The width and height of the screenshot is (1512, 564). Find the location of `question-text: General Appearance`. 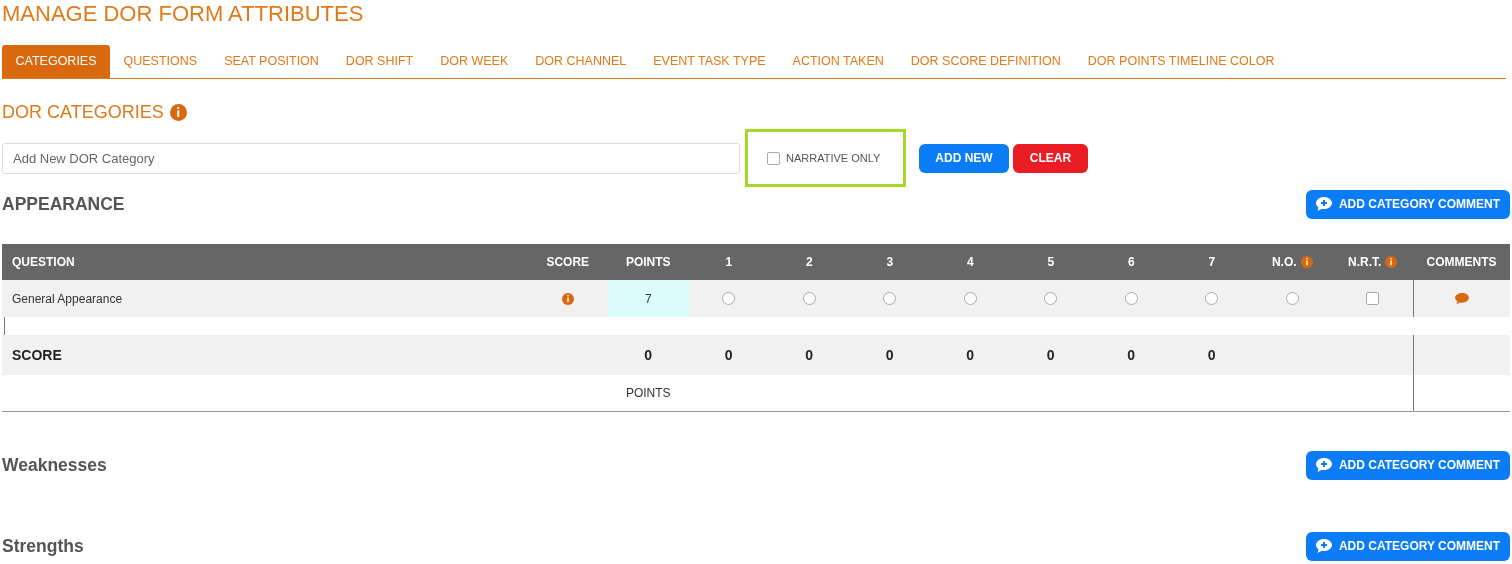

question-text: General Appearance is located at coordinates (67, 298).